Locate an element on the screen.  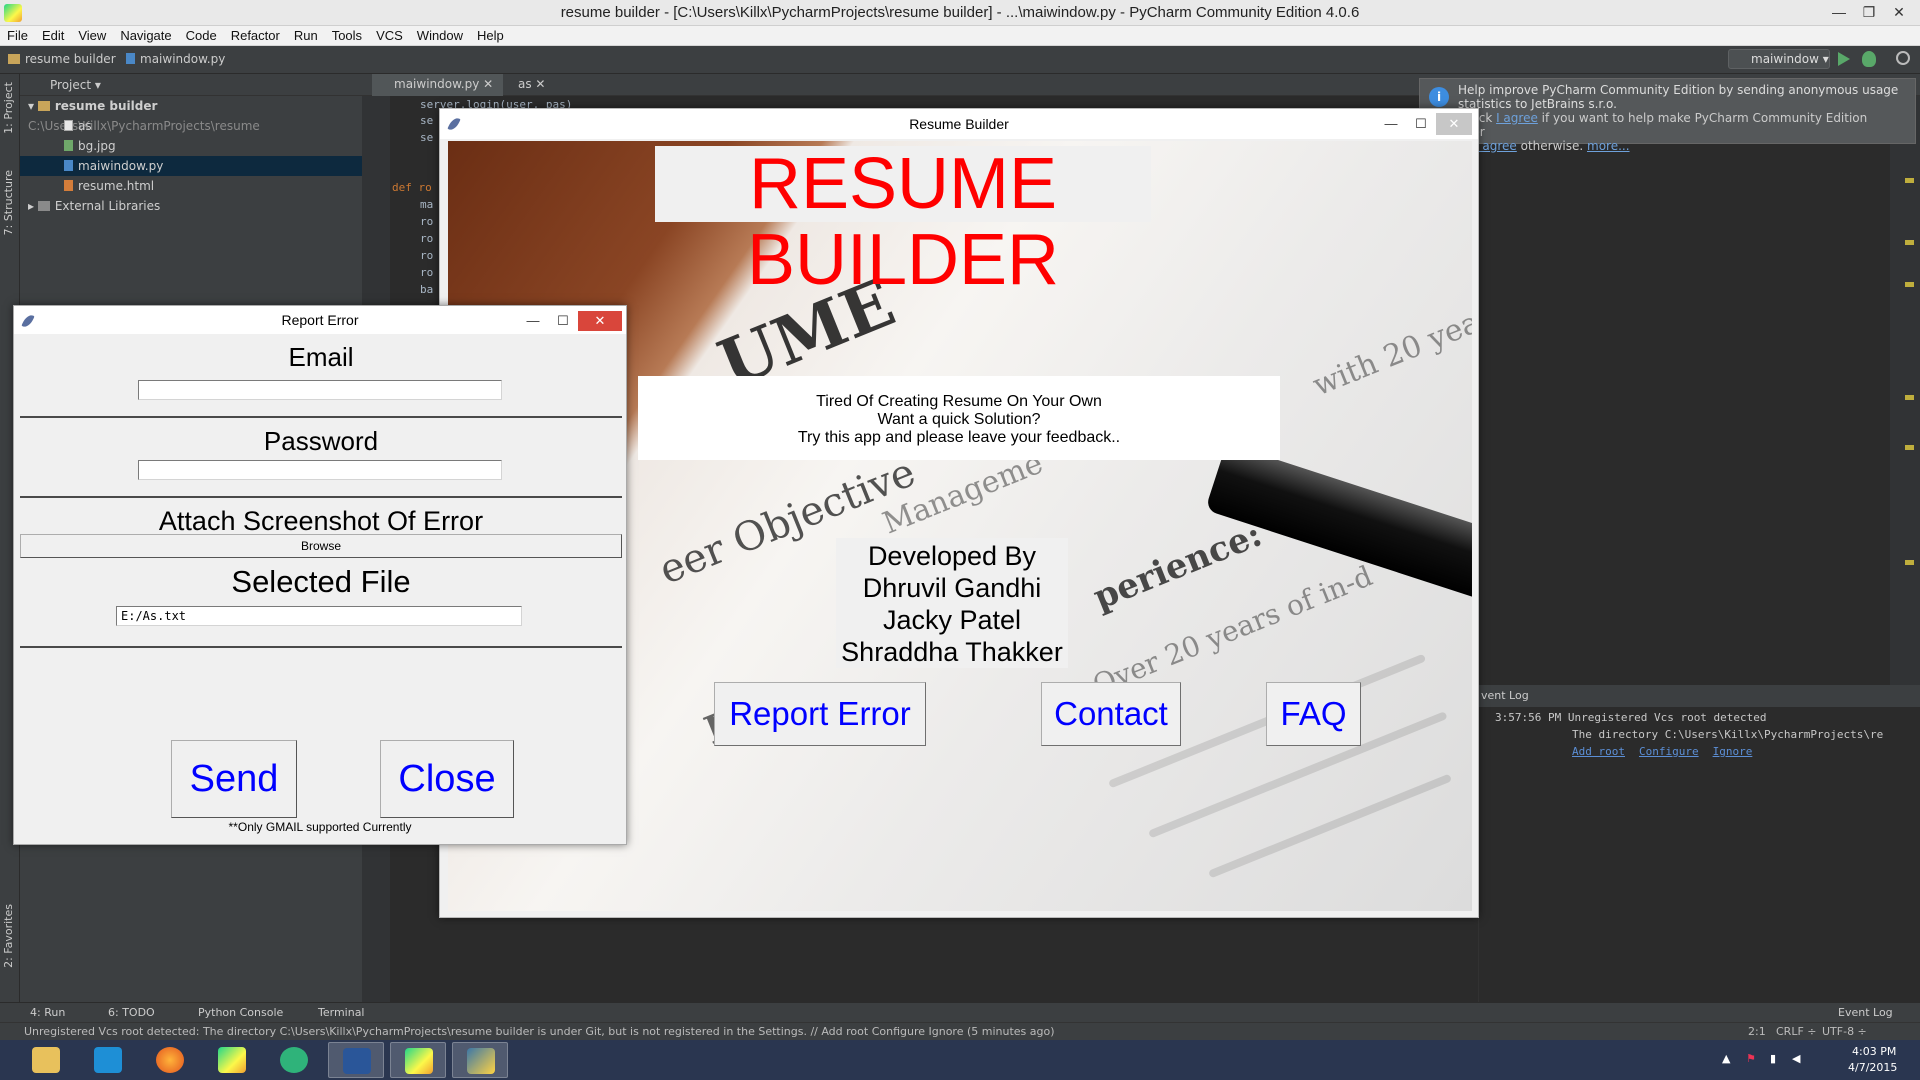
selected-file-field is located at coordinates (319, 616).